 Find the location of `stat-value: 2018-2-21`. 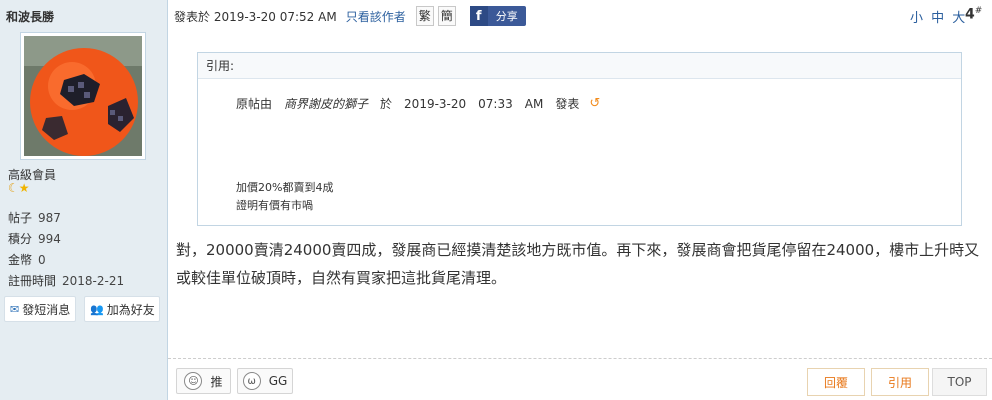

stat-value: 2018-2-21 is located at coordinates (93, 281).